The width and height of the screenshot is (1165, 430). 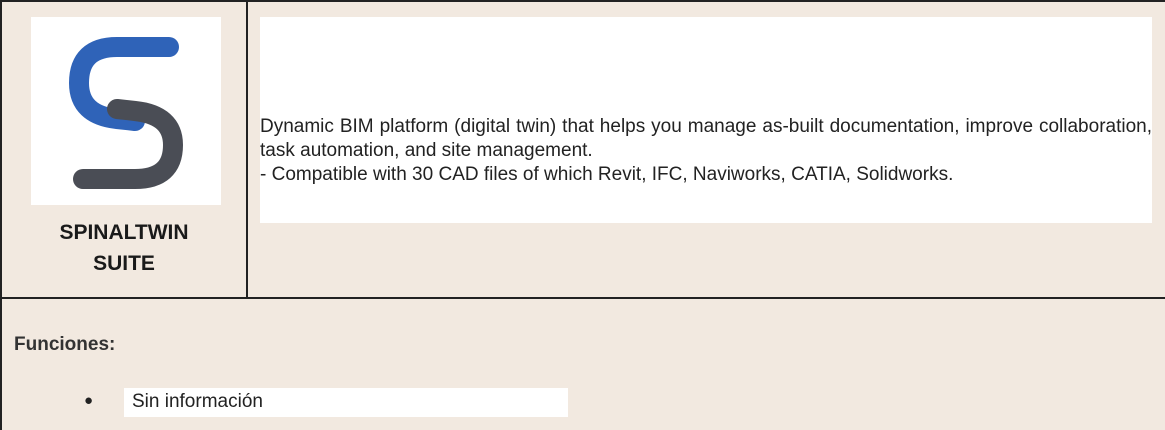 I want to click on product-logo, so click(x=126, y=111).